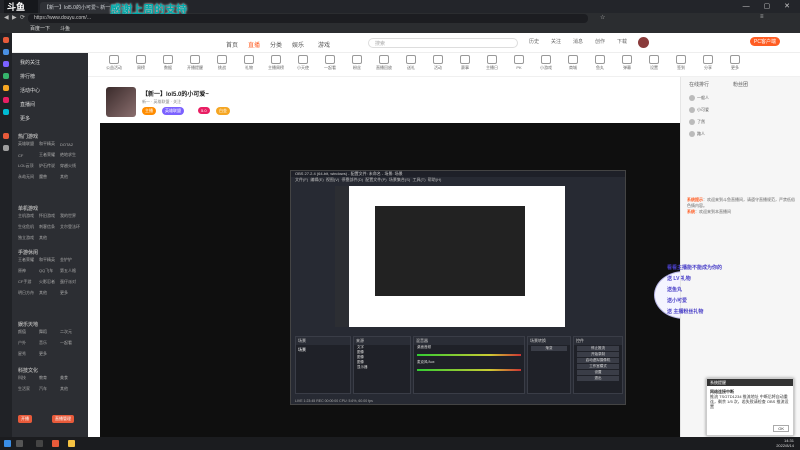 The image size is (800, 450). What do you see at coordinates (28, 332) in the screenshot?
I see `sidebar-grid-item: 颜值` at bounding box center [28, 332].